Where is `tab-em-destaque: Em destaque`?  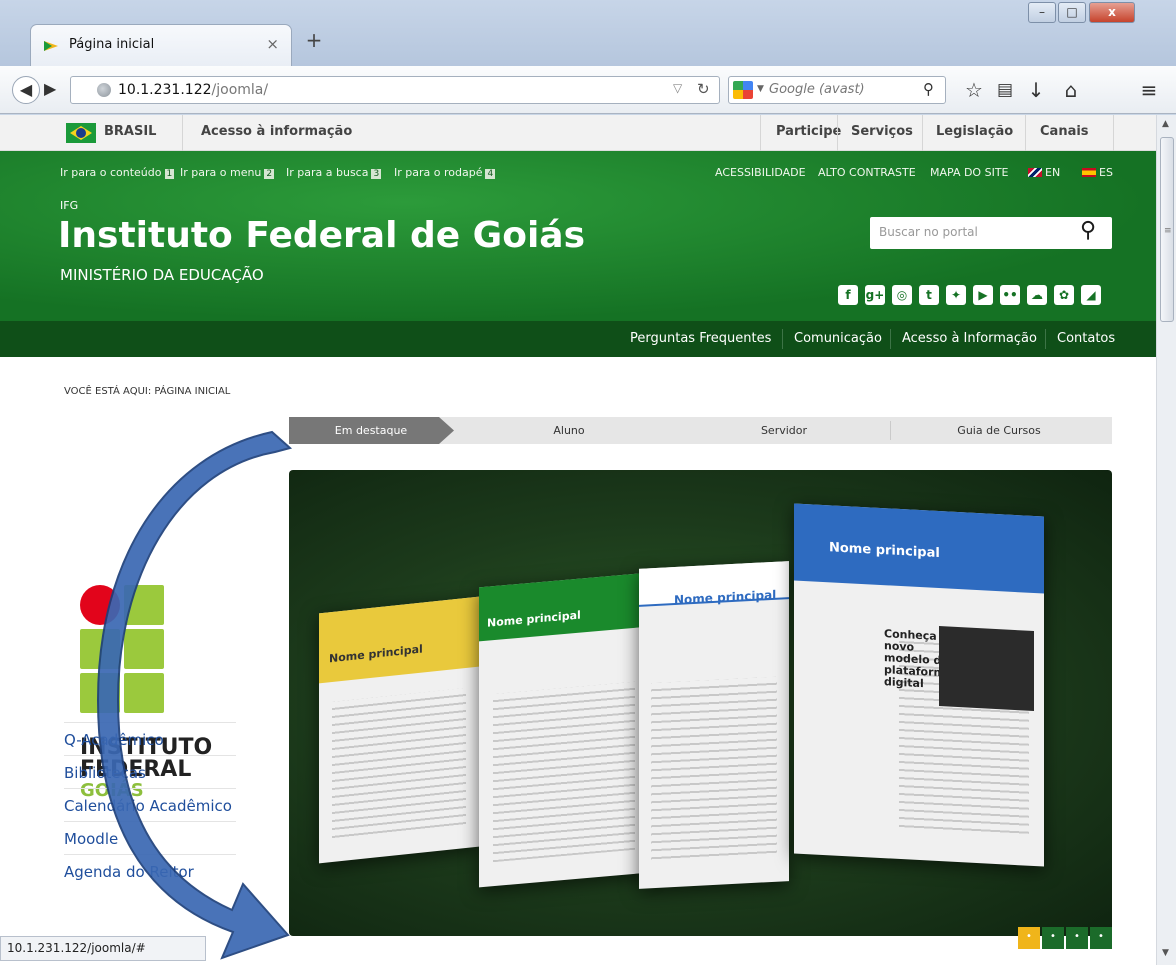
tab-em-destaque: Em destaque is located at coordinates (371, 430).